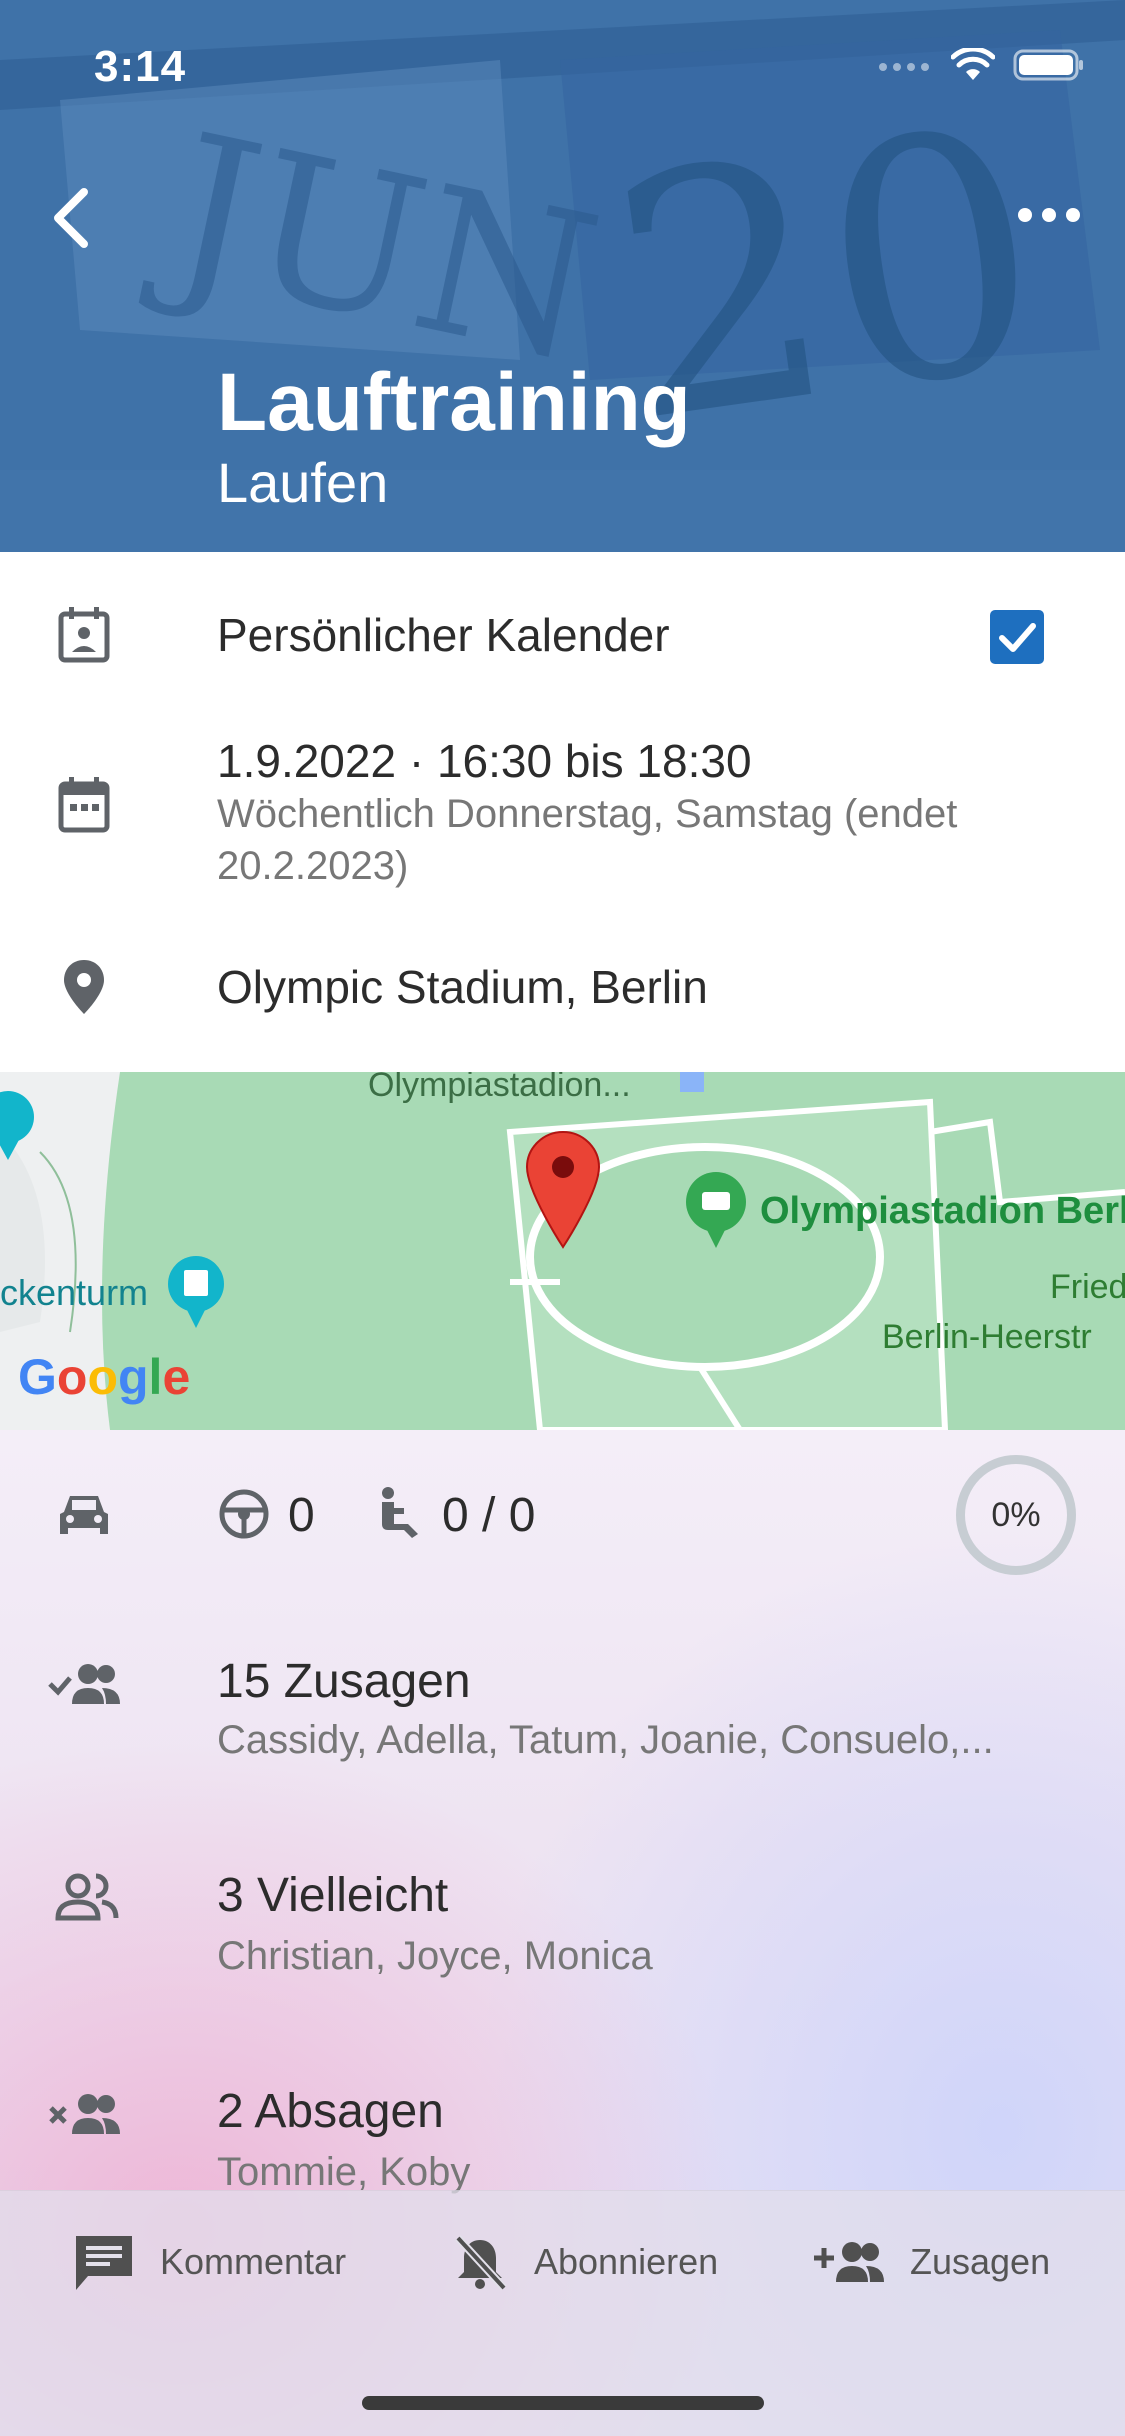  I want to click on check-icon, so click(1017, 637).